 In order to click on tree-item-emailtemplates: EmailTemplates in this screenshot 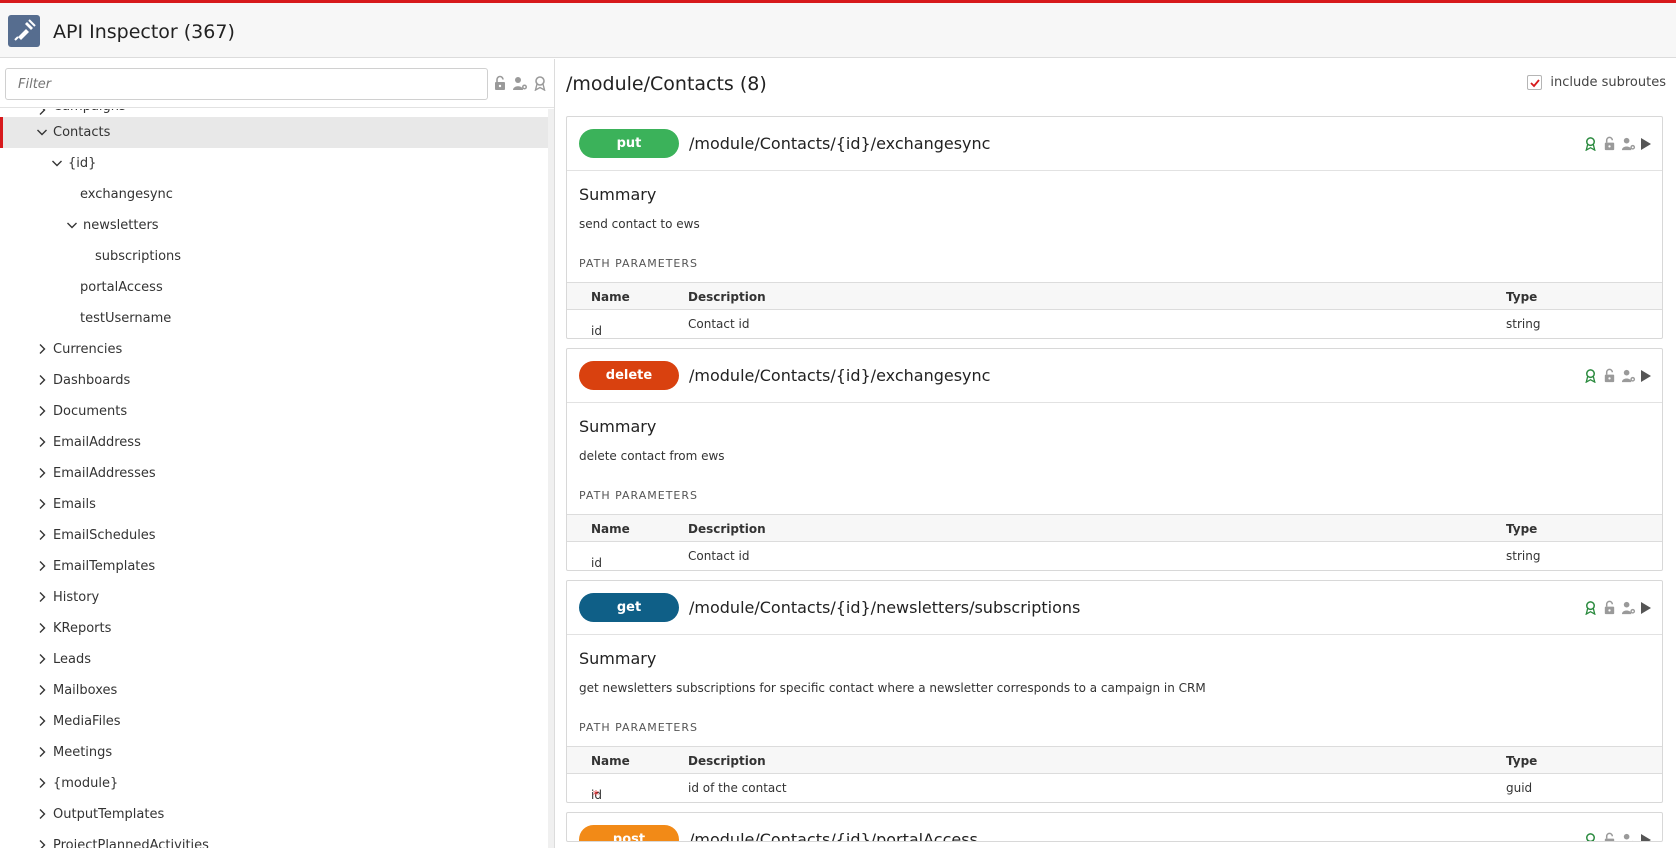, I will do `click(274, 566)`.